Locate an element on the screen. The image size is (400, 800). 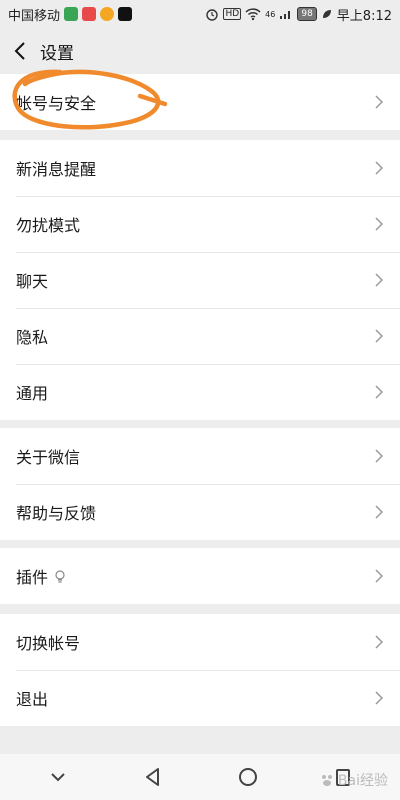
row-about-wechat: 关于微信 is located at coordinates (200, 456).